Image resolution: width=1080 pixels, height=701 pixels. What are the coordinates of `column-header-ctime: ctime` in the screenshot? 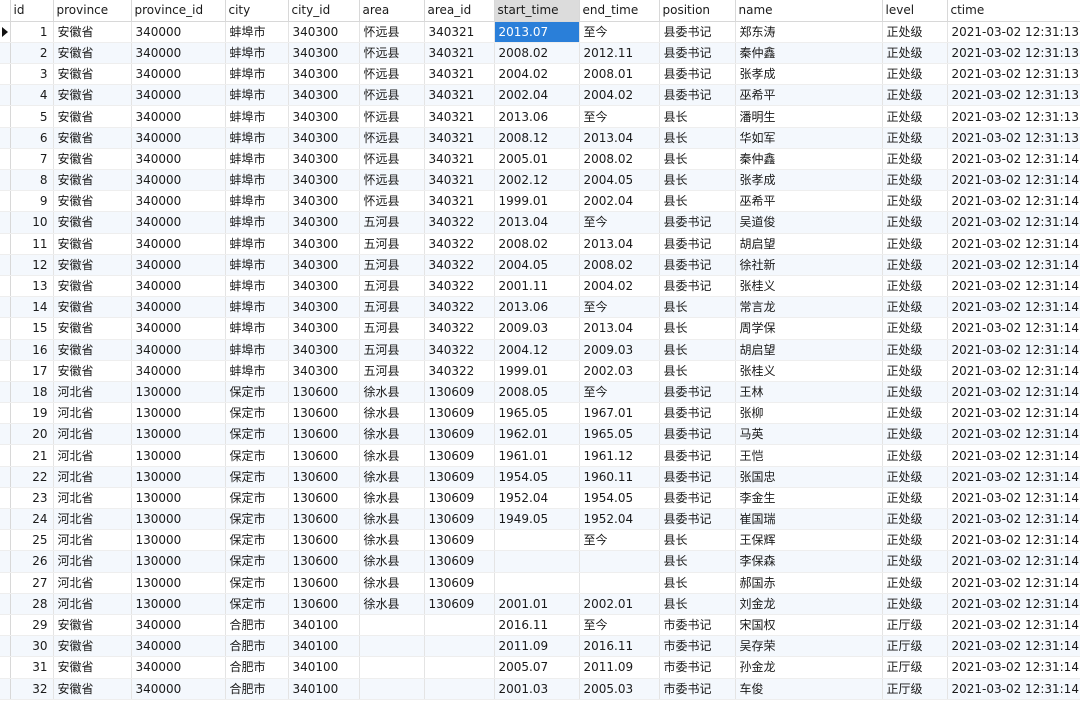 It's located at (1013, 11).